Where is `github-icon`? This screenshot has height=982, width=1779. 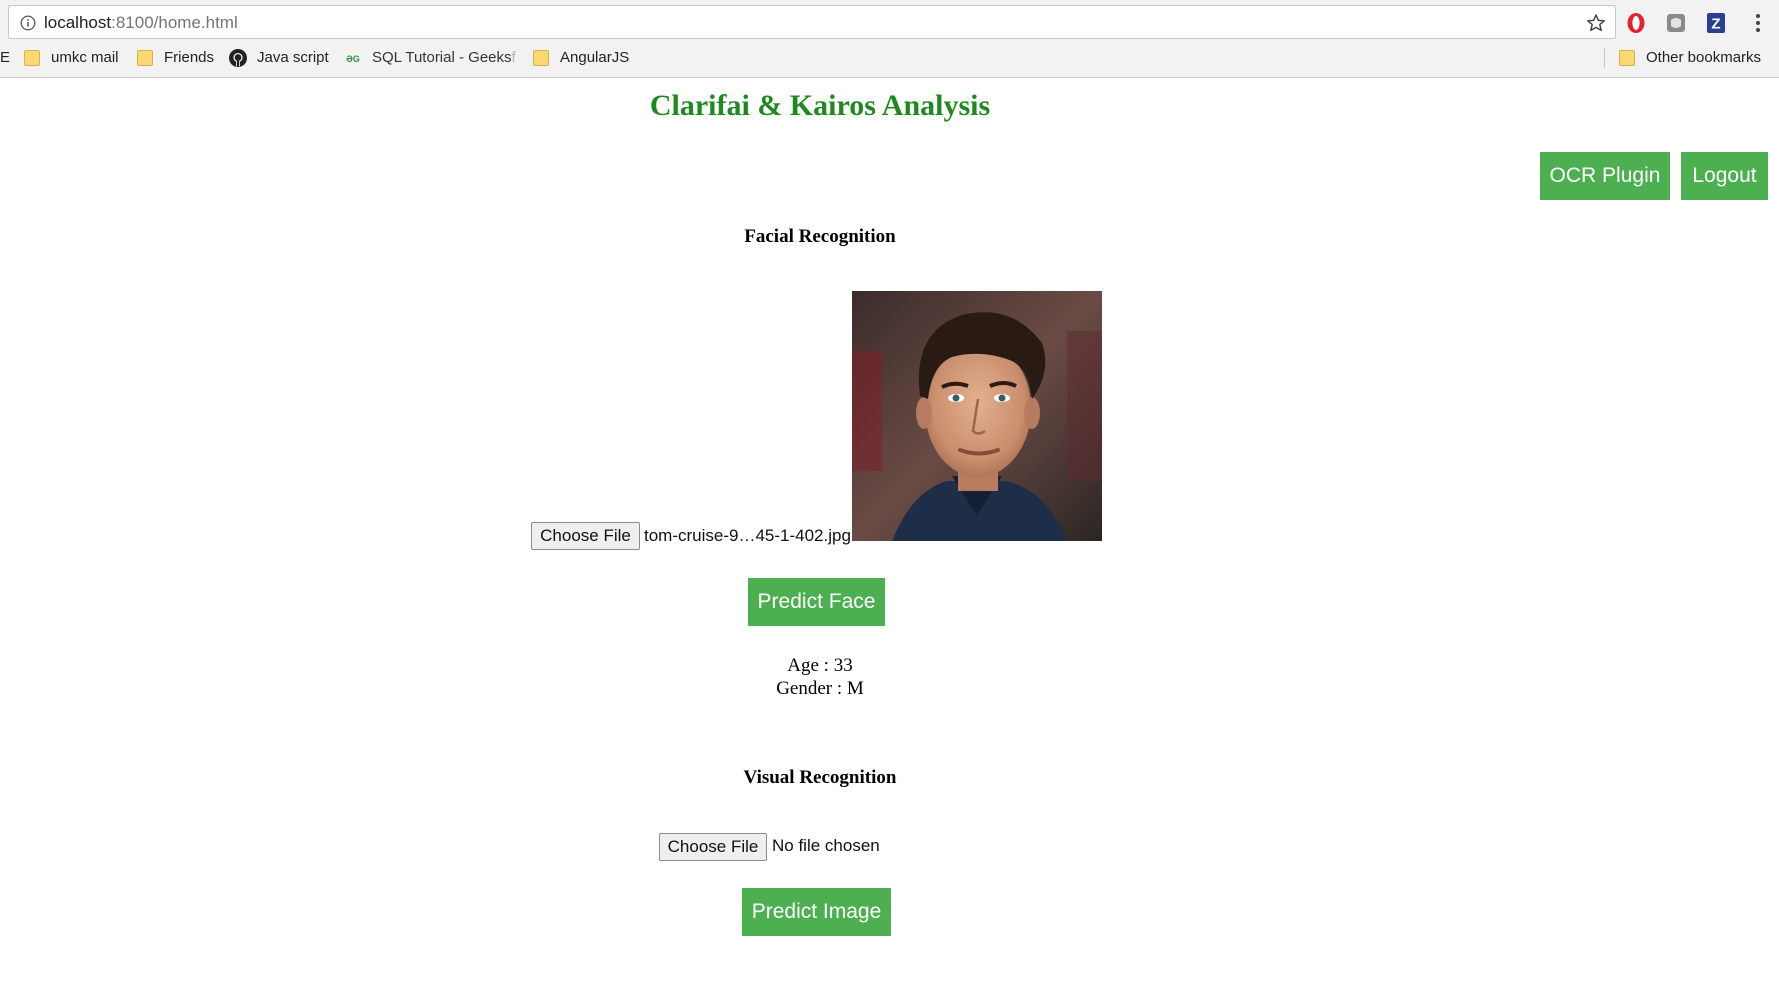 github-icon is located at coordinates (238, 58).